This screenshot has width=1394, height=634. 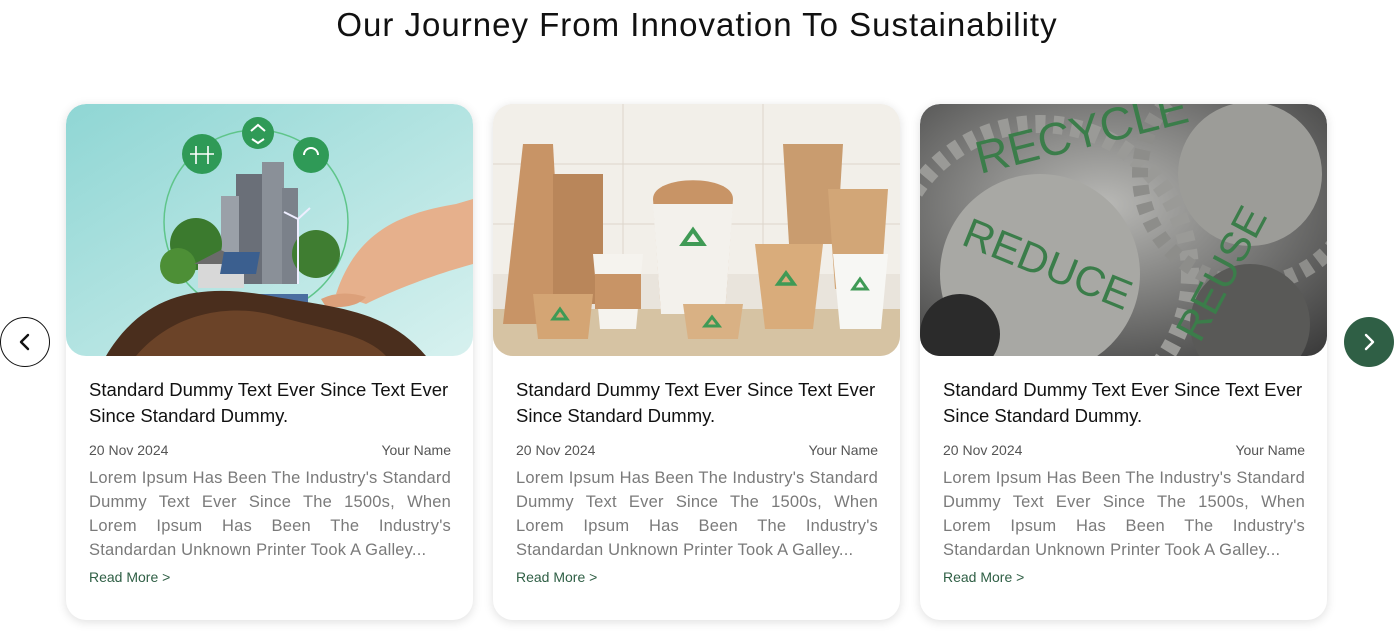 I want to click on recyclable-packaging-image, so click(x=696, y=230).